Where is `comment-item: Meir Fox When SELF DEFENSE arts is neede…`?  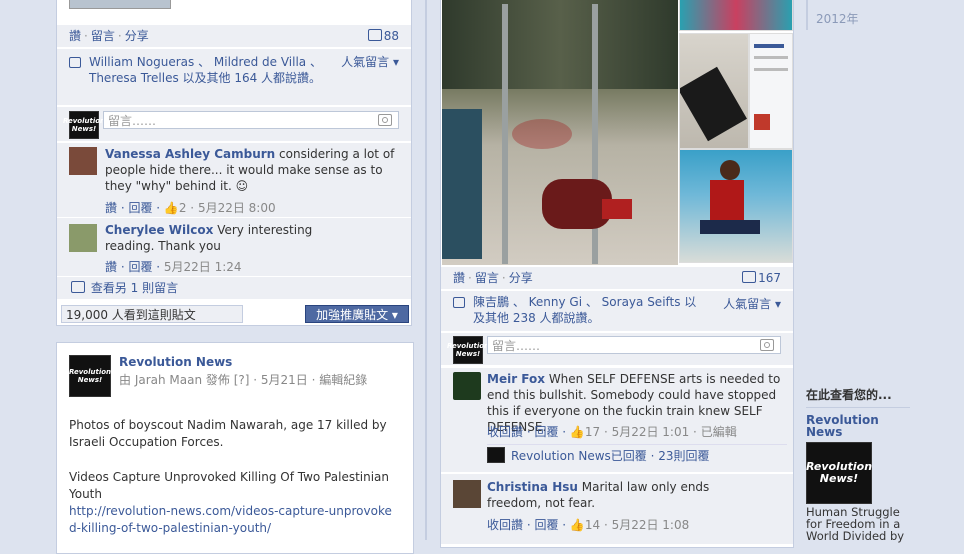
comment-item: Meir Fox When SELF DEFENSE arts is neede… is located at coordinates (617, 419).